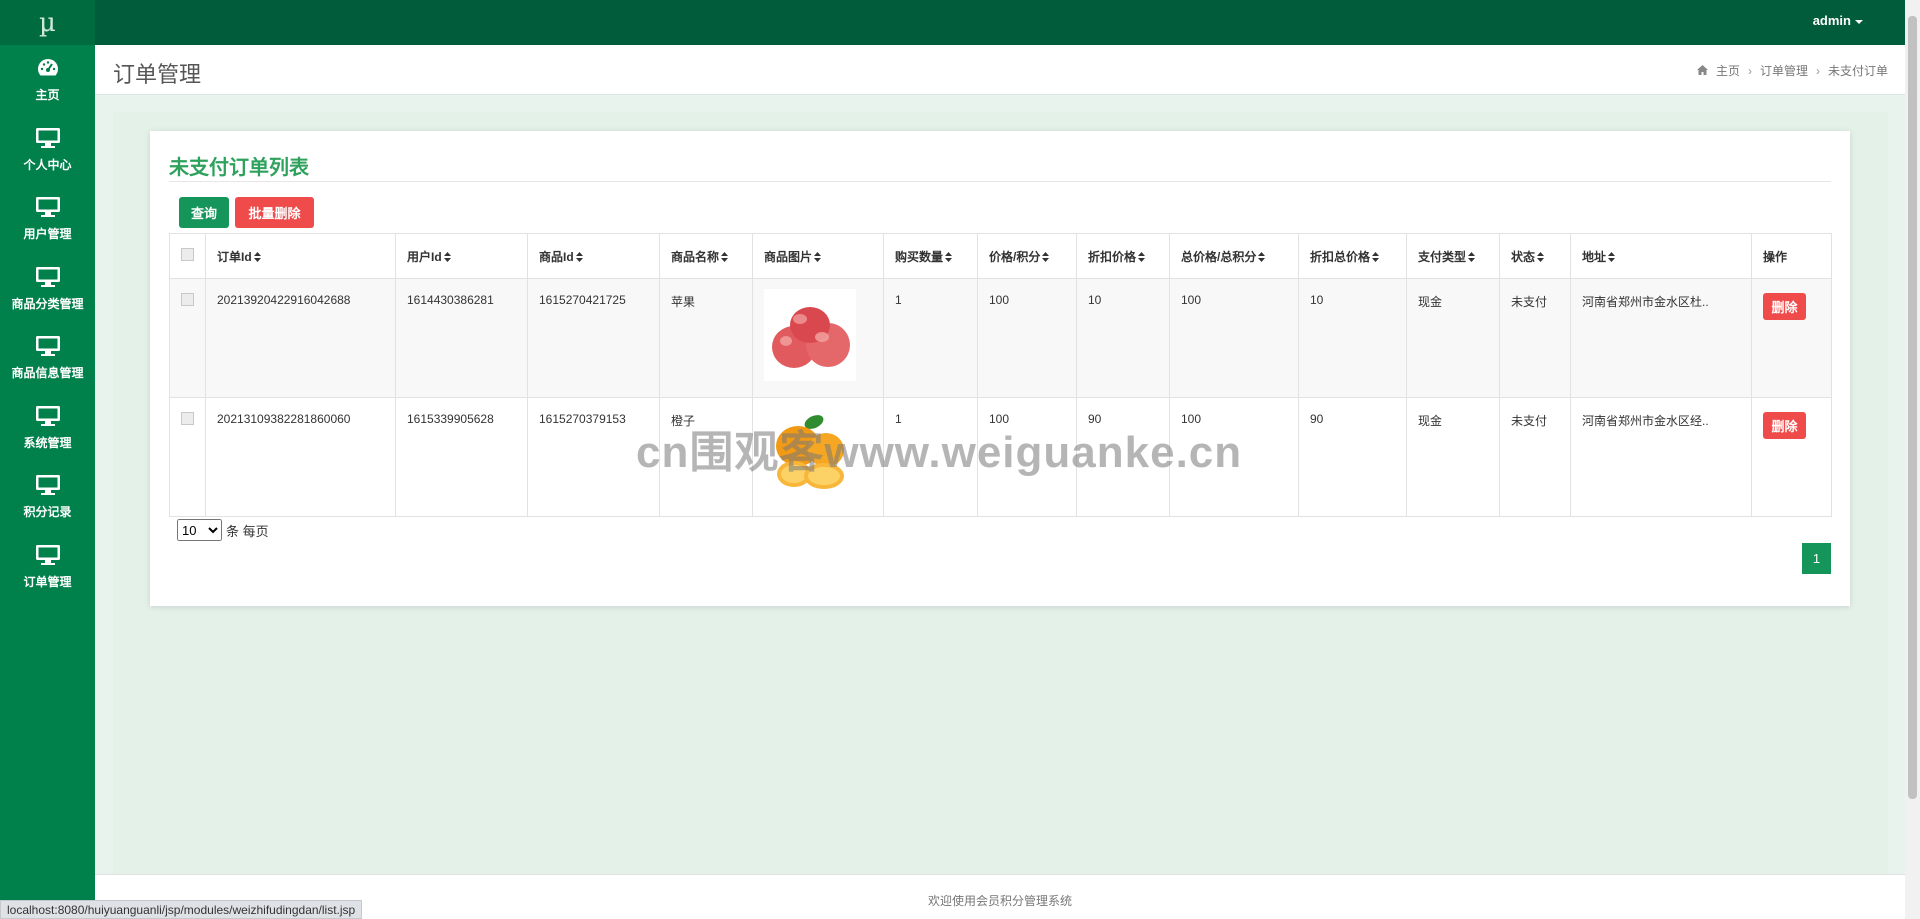 This screenshot has height=919, width=1920. I want to click on column-header: 用户Id, so click(461, 256).